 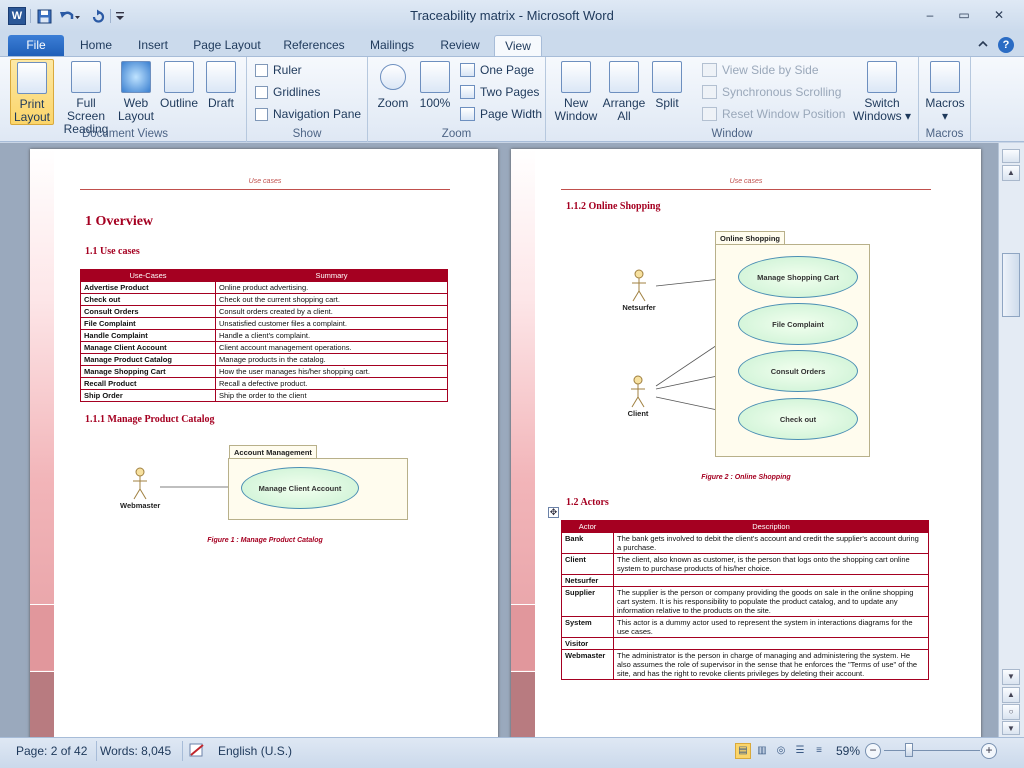 I want to click on tab-insert: Insert, so click(x=153, y=45).